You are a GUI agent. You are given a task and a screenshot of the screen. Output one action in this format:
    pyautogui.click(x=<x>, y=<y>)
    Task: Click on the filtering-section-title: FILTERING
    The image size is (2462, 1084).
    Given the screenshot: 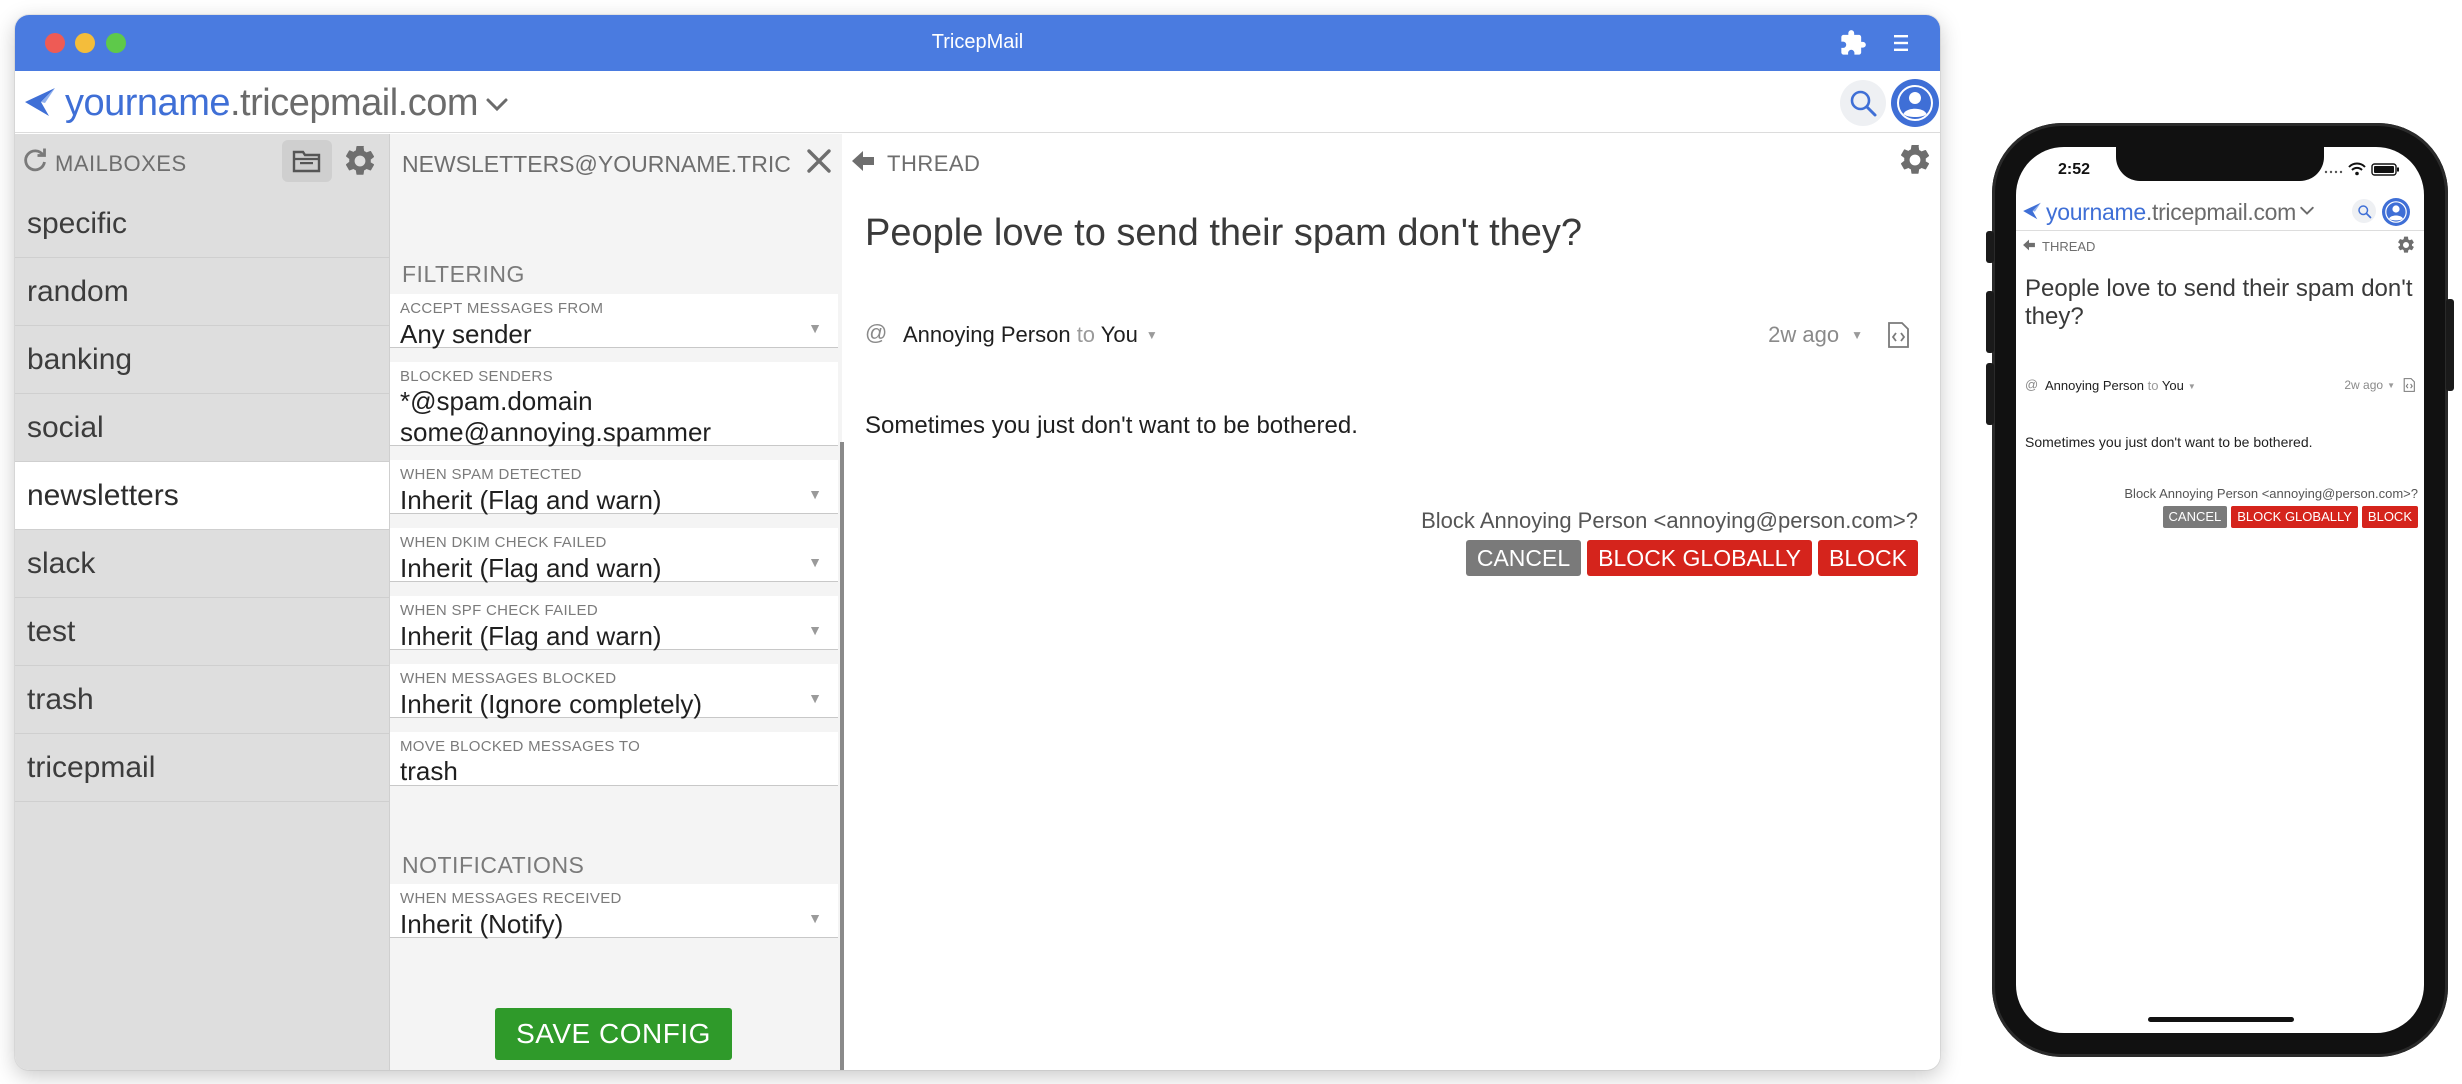 What is the action you would take?
    pyautogui.click(x=463, y=274)
    